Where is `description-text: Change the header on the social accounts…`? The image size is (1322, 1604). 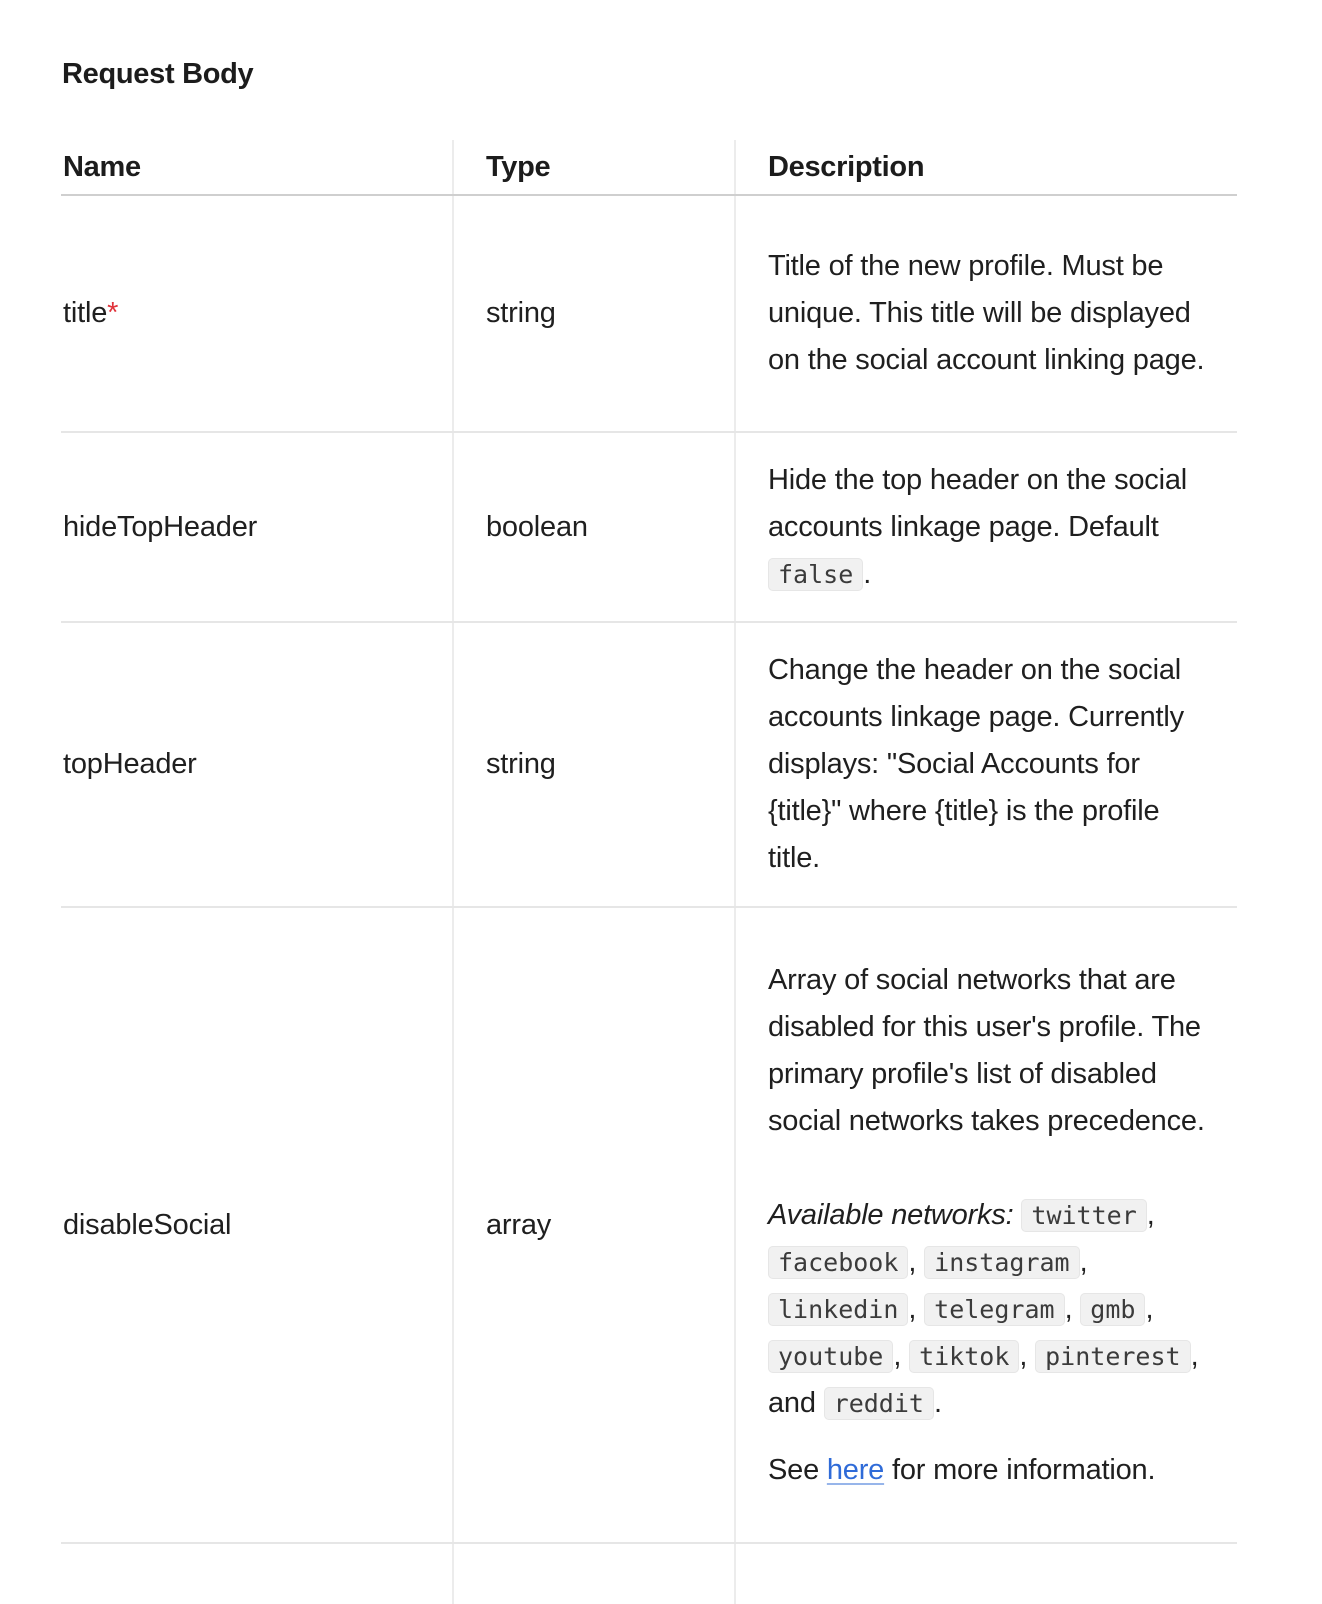
description-text: Change the header on the social accounts… is located at coordinates (976, 764).